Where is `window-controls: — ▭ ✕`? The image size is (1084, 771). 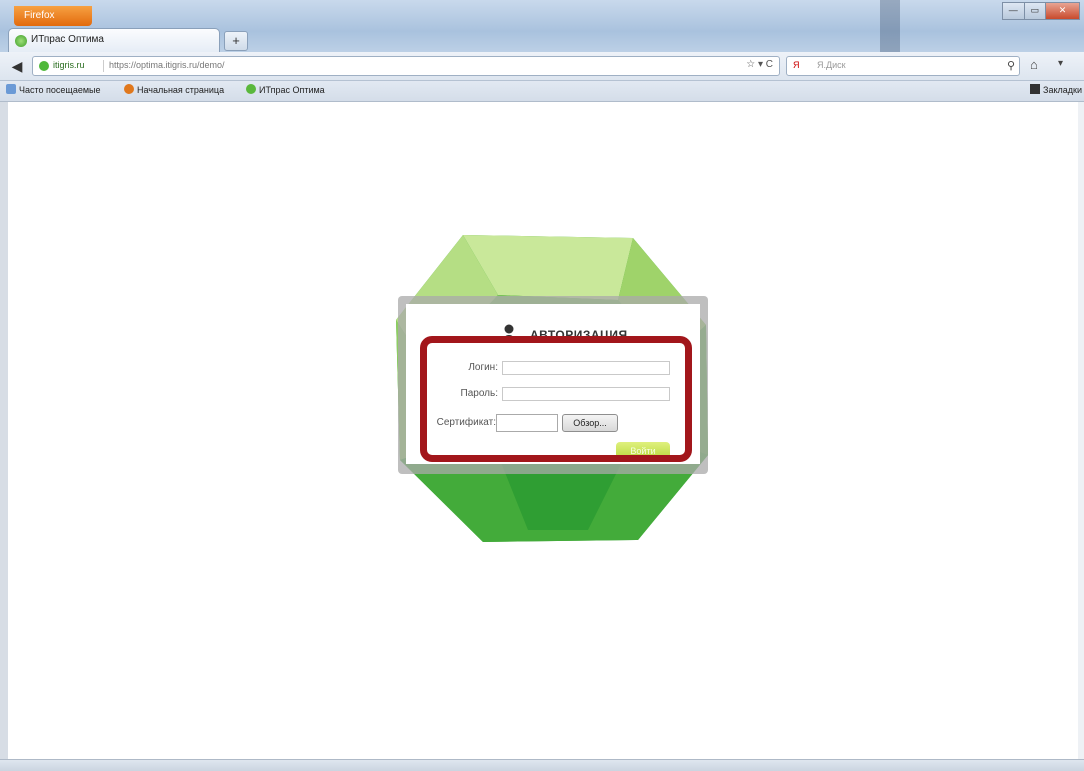
window-controls: — ▭ ✕ is located at coordinates (1041, 11).